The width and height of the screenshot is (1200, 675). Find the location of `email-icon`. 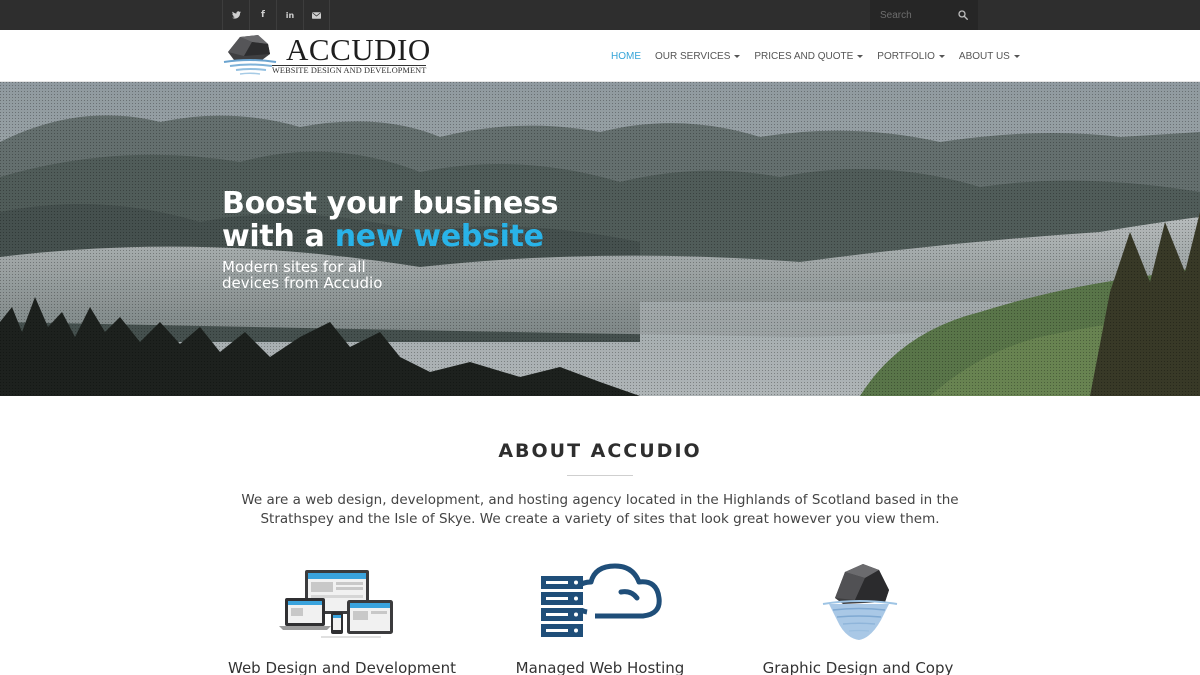

email-icon is located at coordinates (316, 15).